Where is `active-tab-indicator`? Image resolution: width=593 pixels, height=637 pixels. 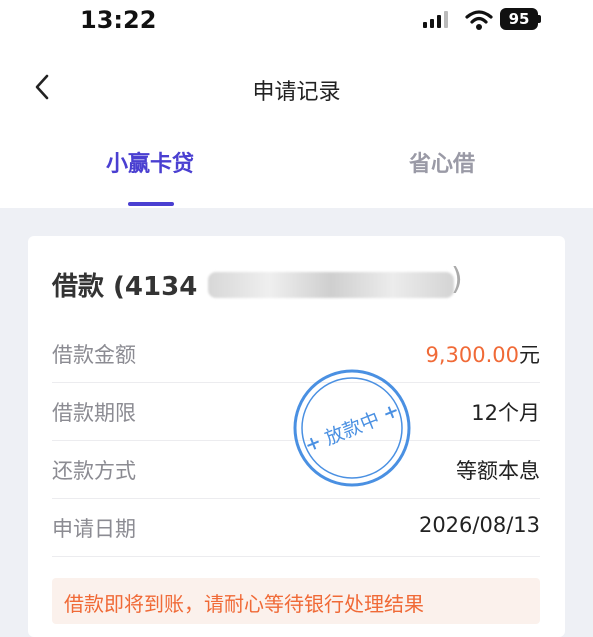
active-tab-indicator is located at coordinates (151, 204).